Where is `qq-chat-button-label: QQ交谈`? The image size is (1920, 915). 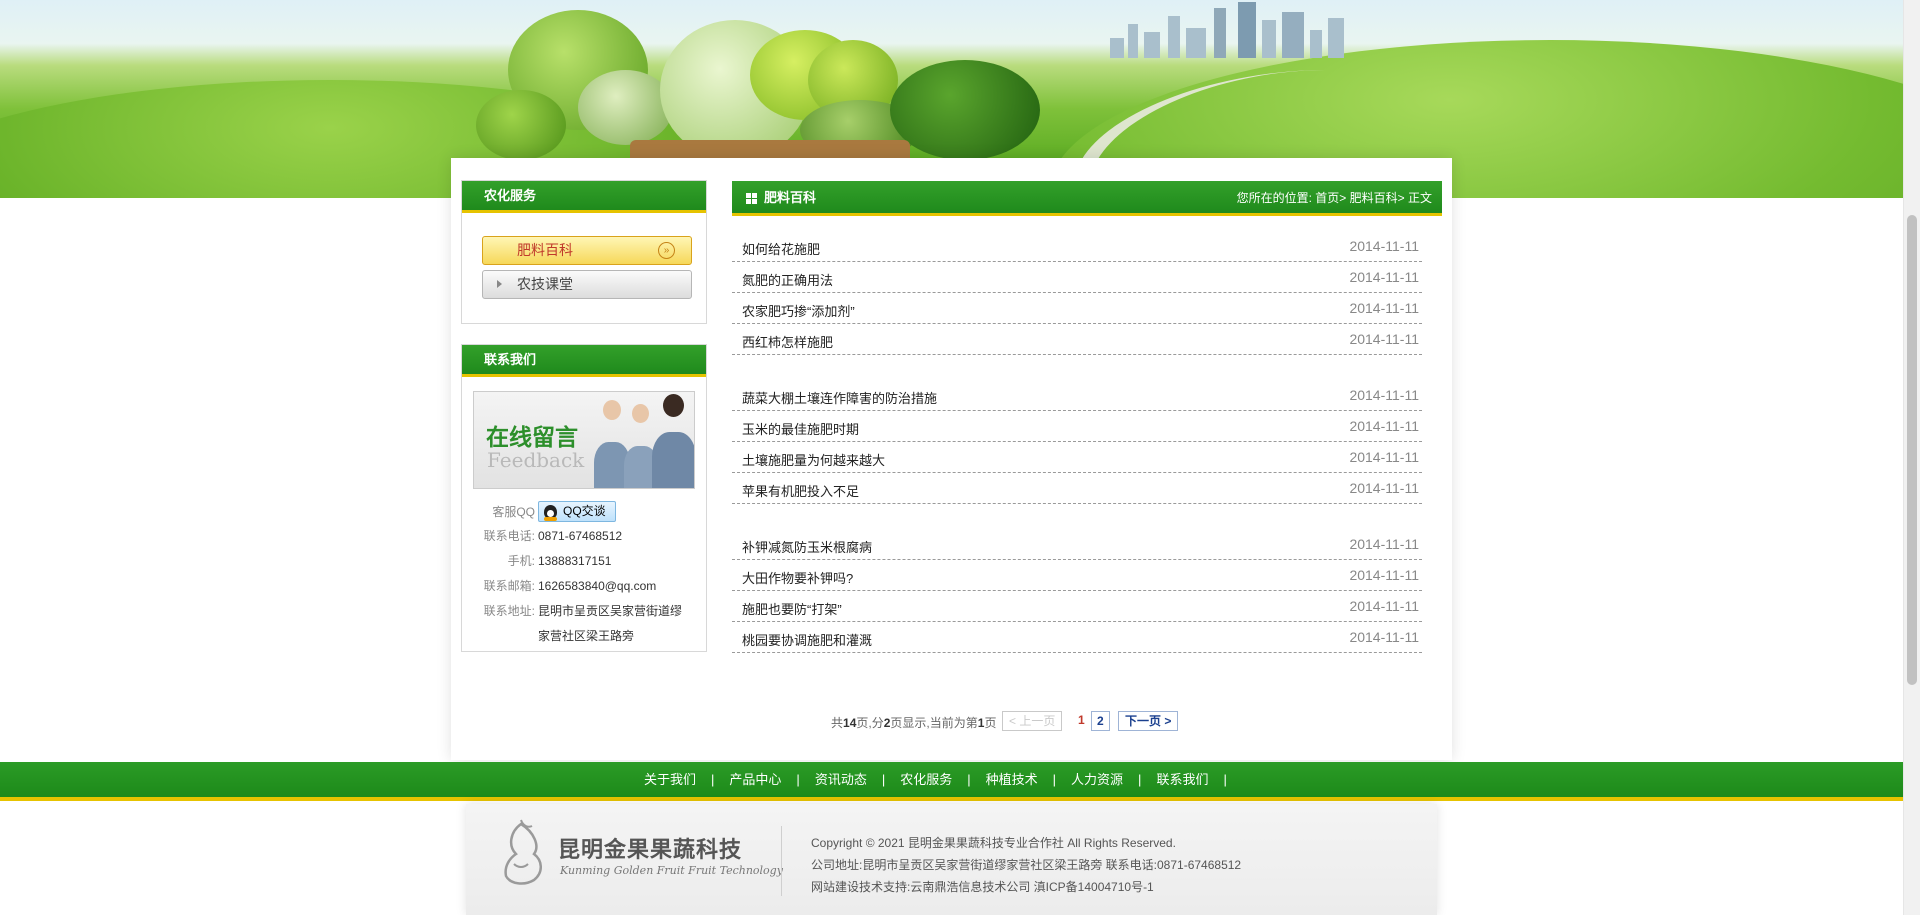 qq-chat-button-label: QQ交谈 is located at coordinates (584, 511).